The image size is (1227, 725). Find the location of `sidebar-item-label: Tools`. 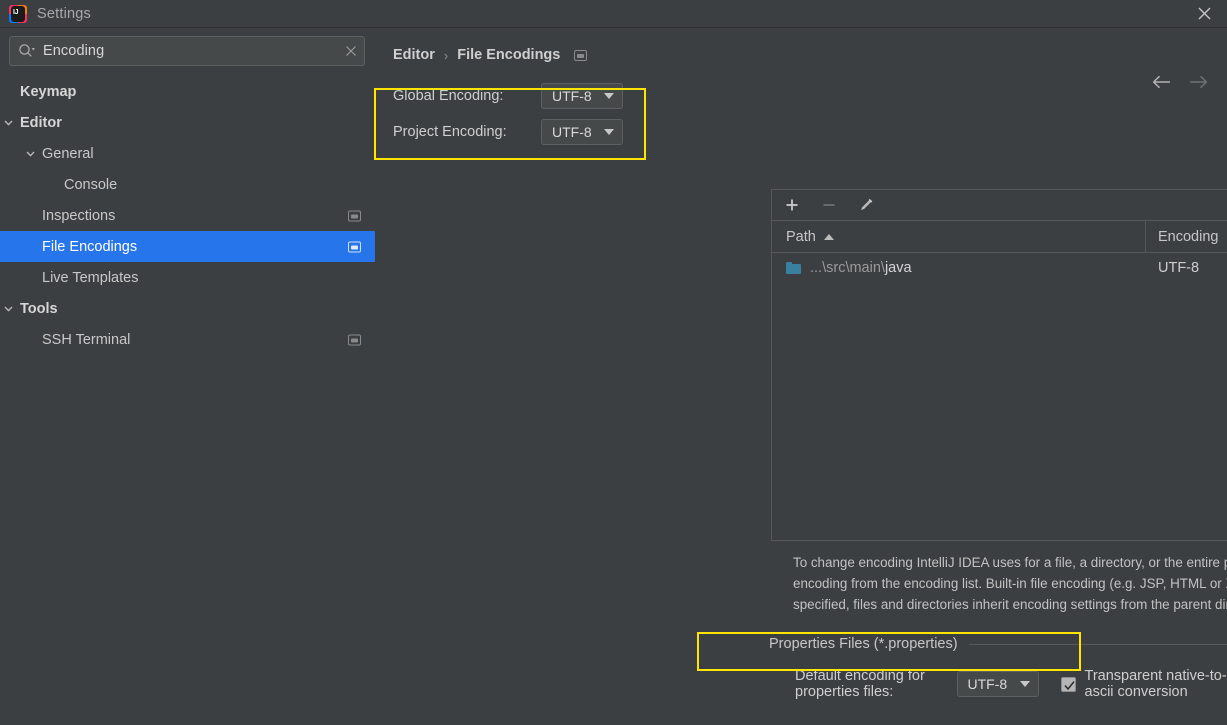

sidebar-item-label: Tools is located at coordinates (39, 308).